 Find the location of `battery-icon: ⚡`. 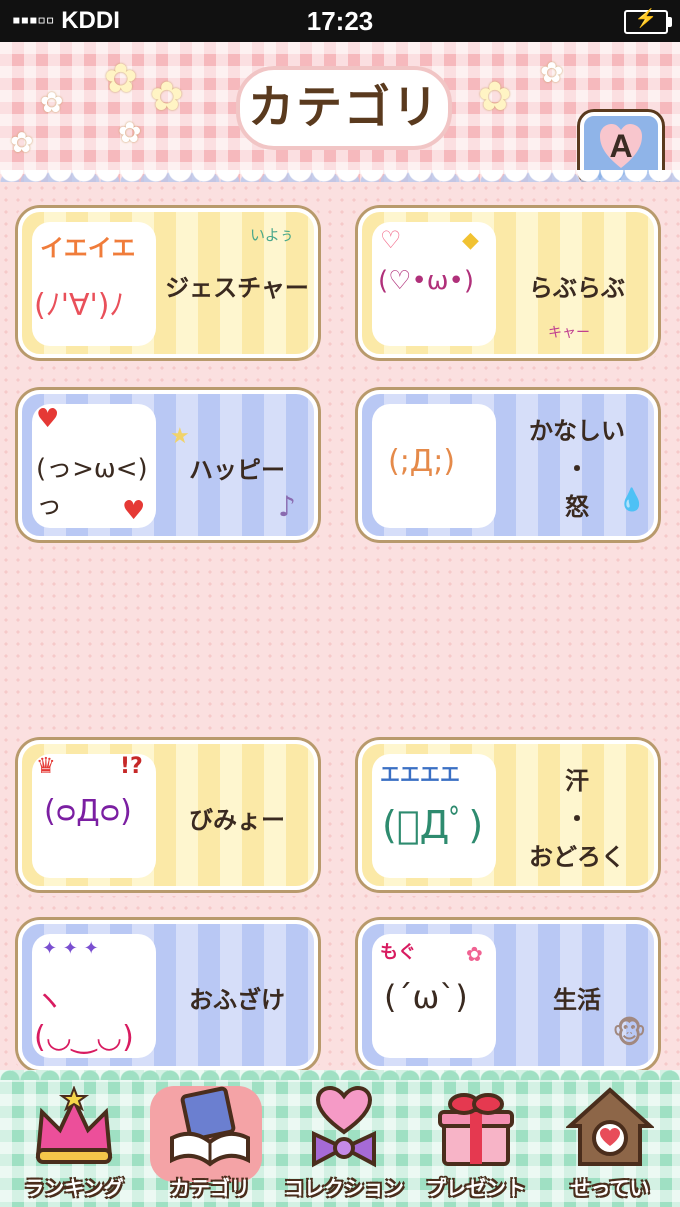

battery-icon: ⚡ is located at coordinates (648, 21).